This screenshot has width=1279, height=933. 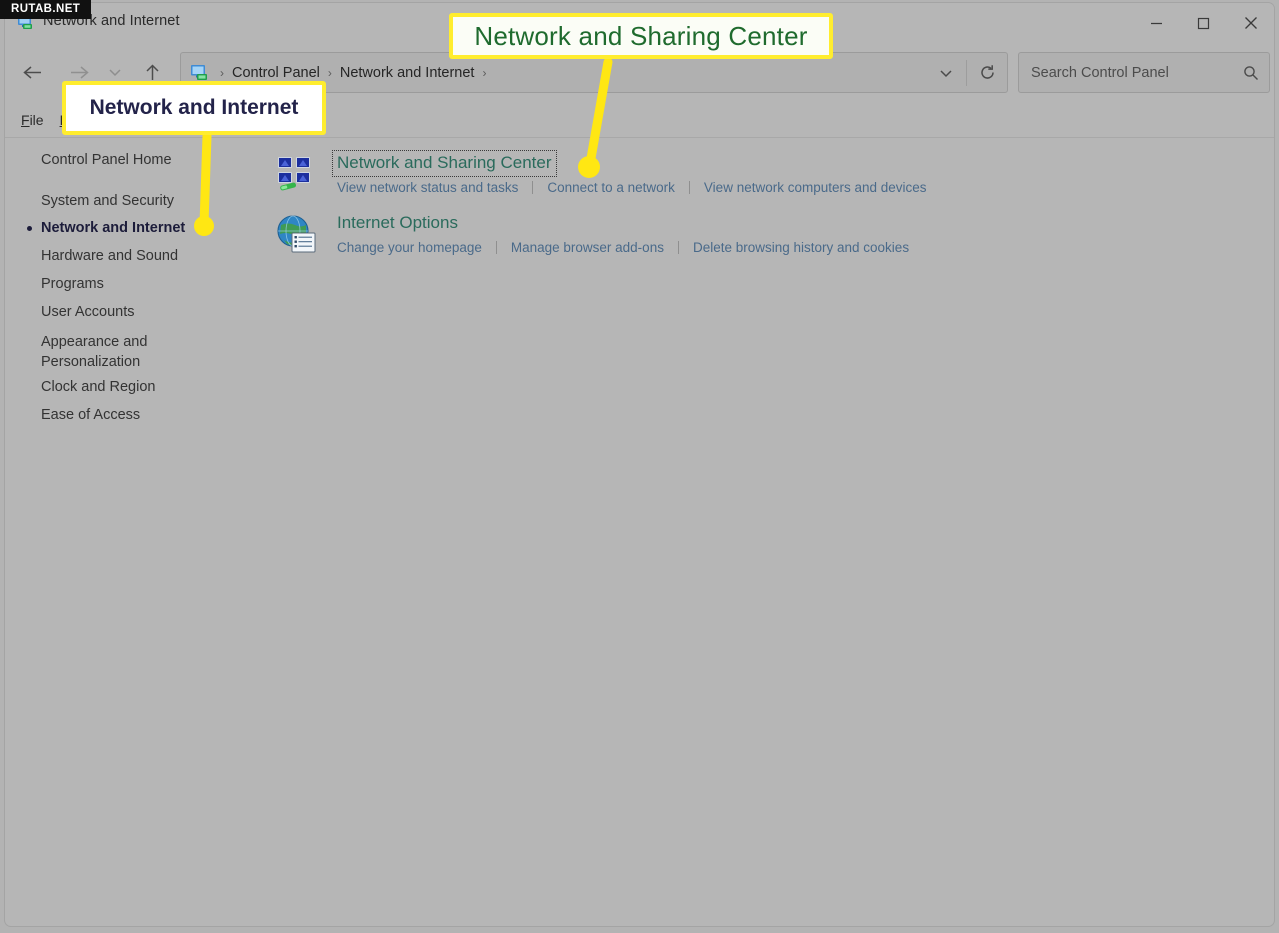 What do you see at coordinates (589, 167) in the screenshot?
I see `callout-anchor-dot-top` at bounding box center [589, 167].